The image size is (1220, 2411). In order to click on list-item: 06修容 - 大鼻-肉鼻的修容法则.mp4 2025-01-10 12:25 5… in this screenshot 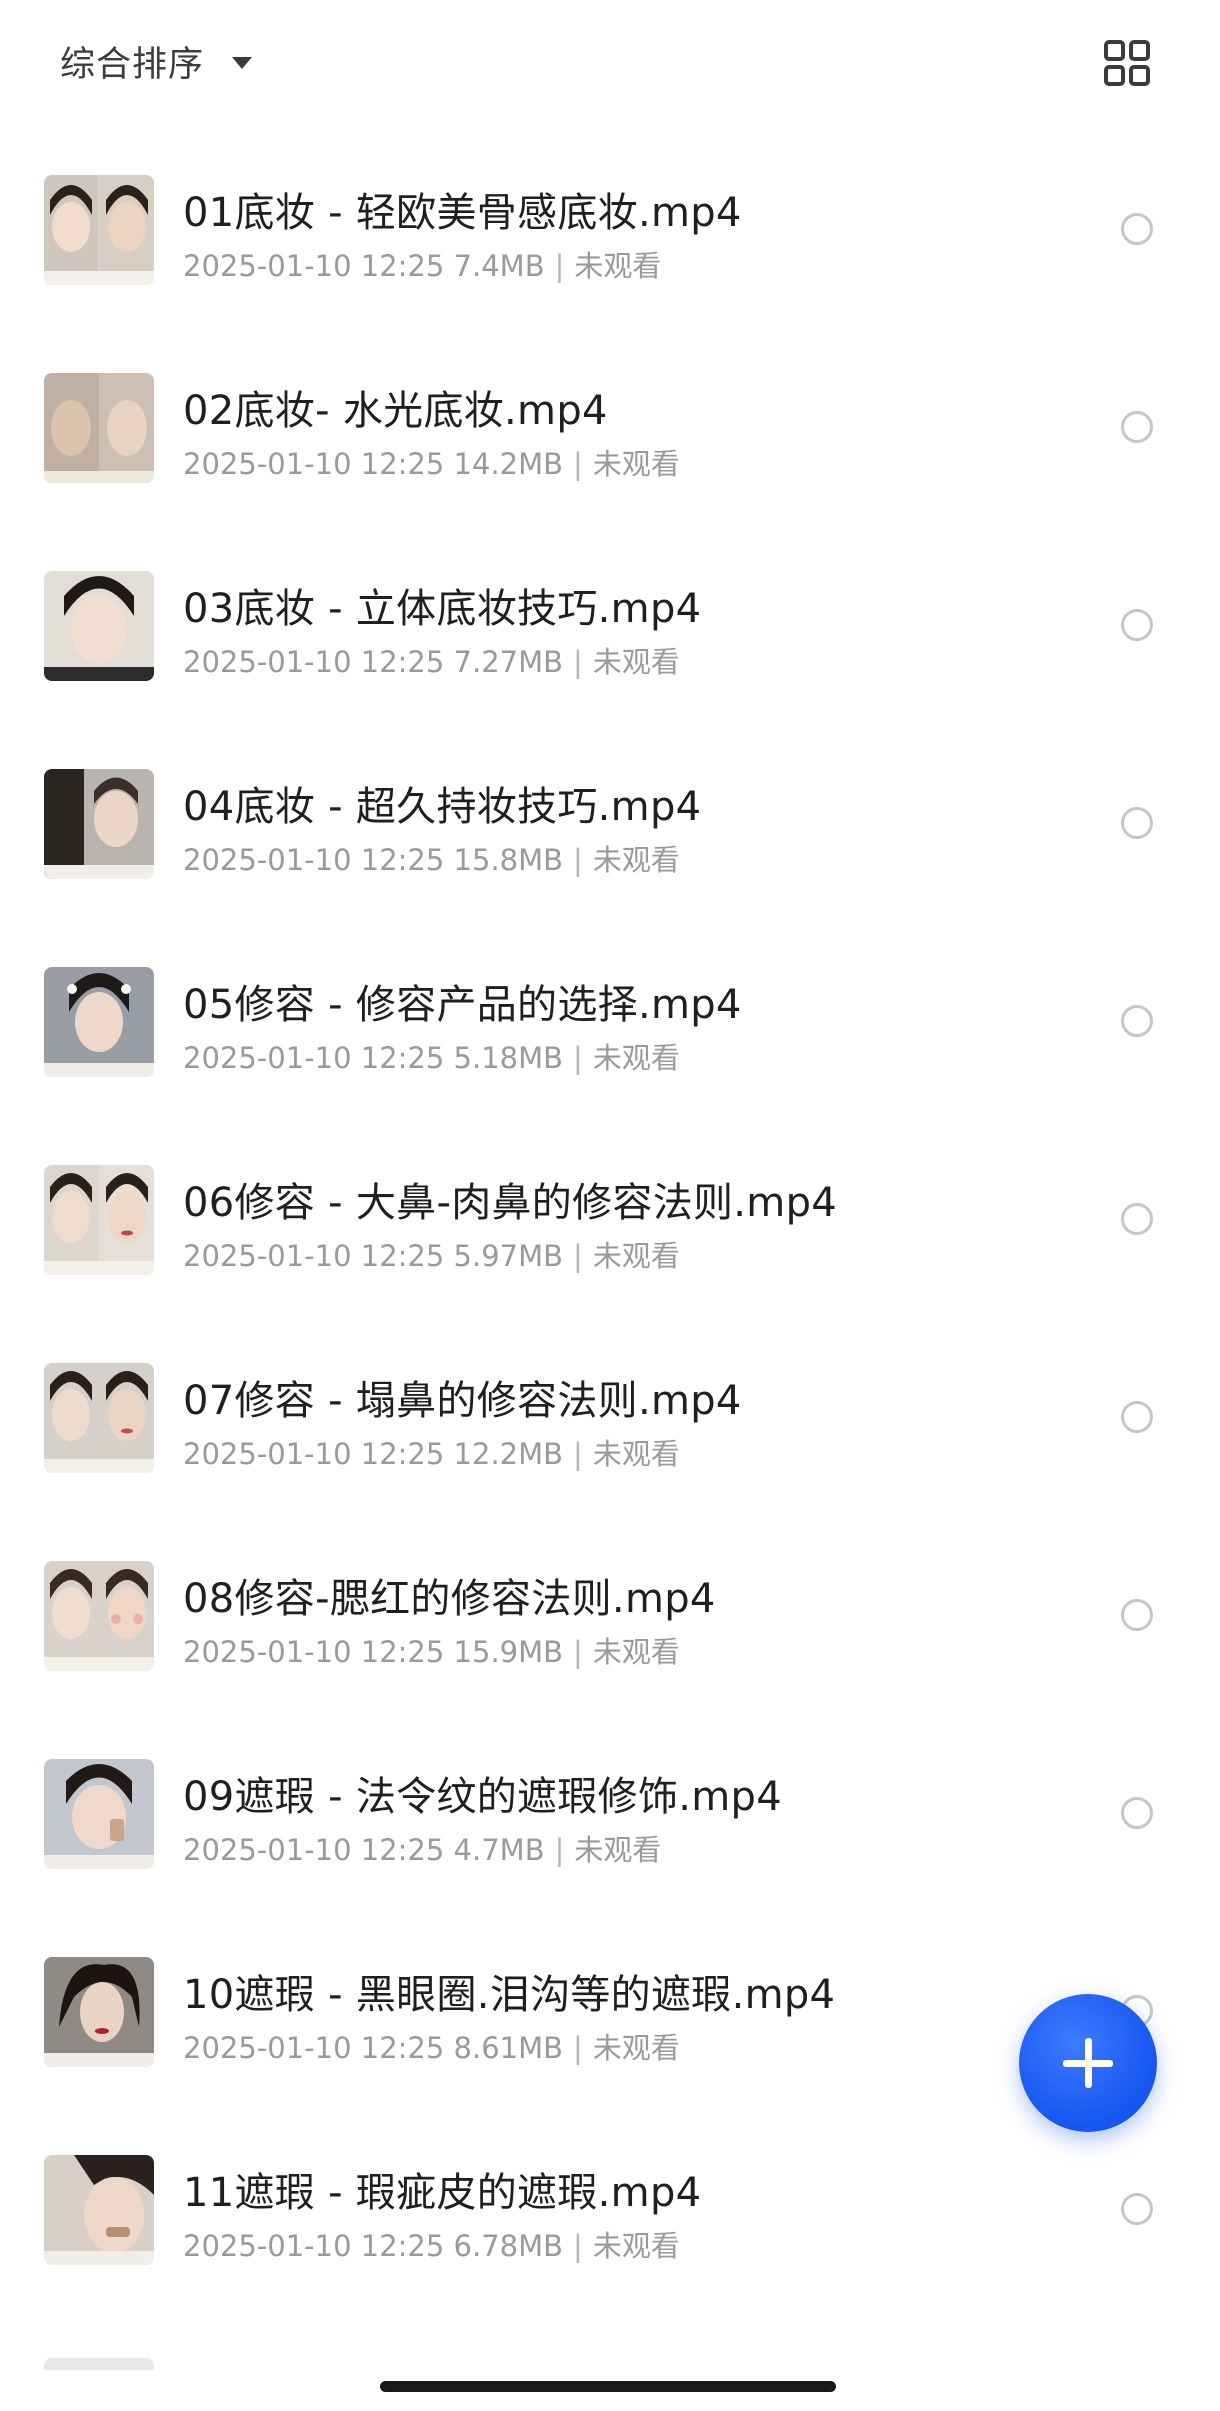, I will do `click(610, 1252)`.